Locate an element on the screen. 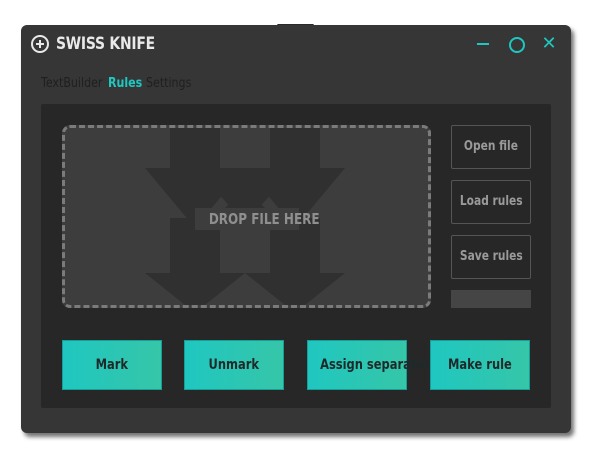 This screenshot has width=600, height=470. mark-button: Mark is located at coordinates (112, 365).